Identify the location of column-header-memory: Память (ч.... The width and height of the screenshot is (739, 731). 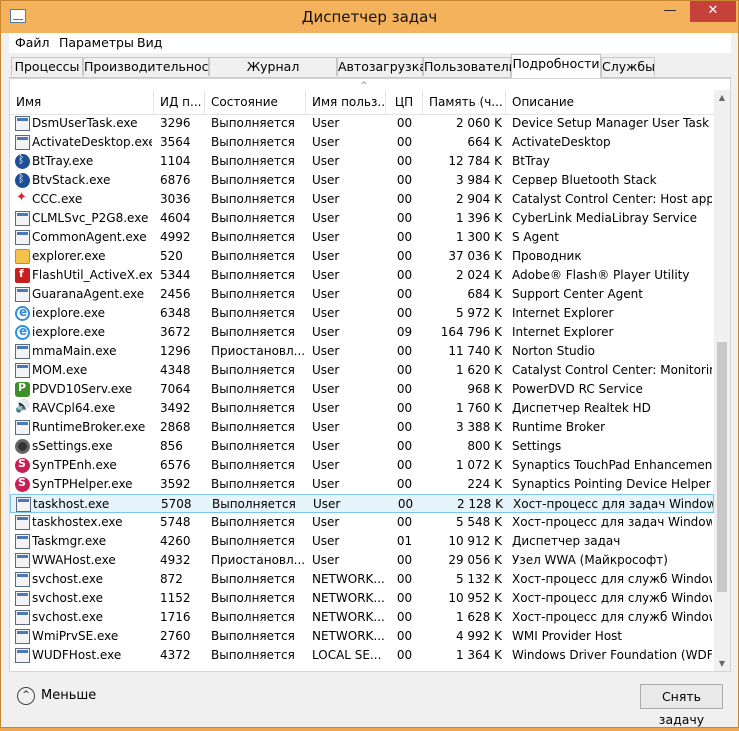
(464, 102).